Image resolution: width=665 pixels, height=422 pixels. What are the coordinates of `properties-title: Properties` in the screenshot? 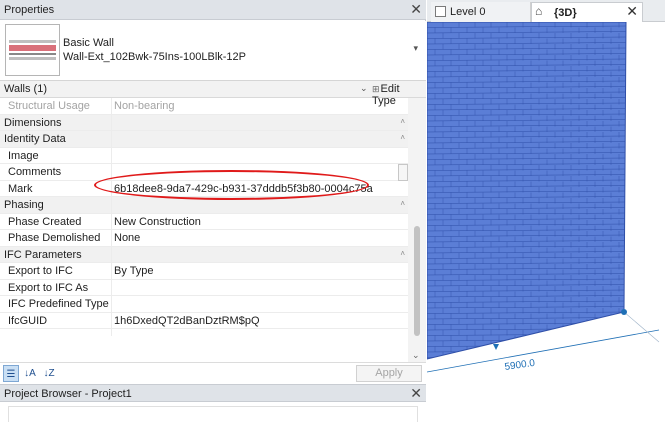 It's located at (29, 10).